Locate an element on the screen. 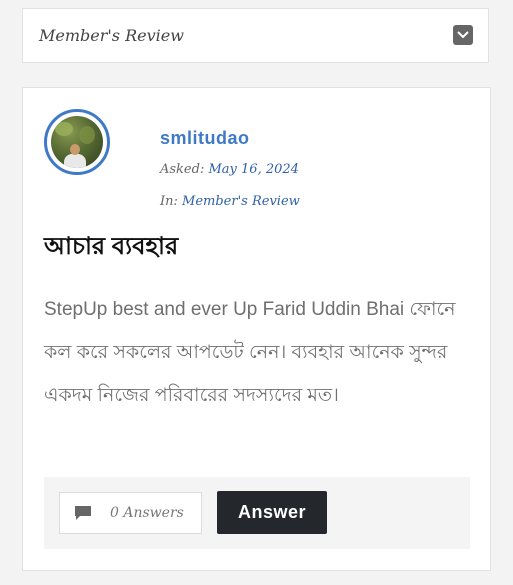 The image size is (513, 585). question-category: In: Member's Review is located at coordinates (230, 201).